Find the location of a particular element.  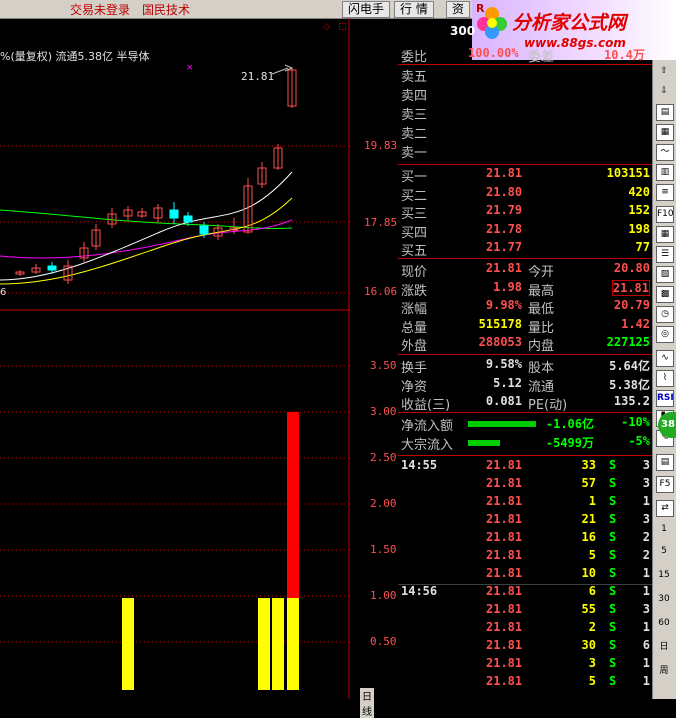

fundamental-label: 流通 is located at coordinates (541, 387).